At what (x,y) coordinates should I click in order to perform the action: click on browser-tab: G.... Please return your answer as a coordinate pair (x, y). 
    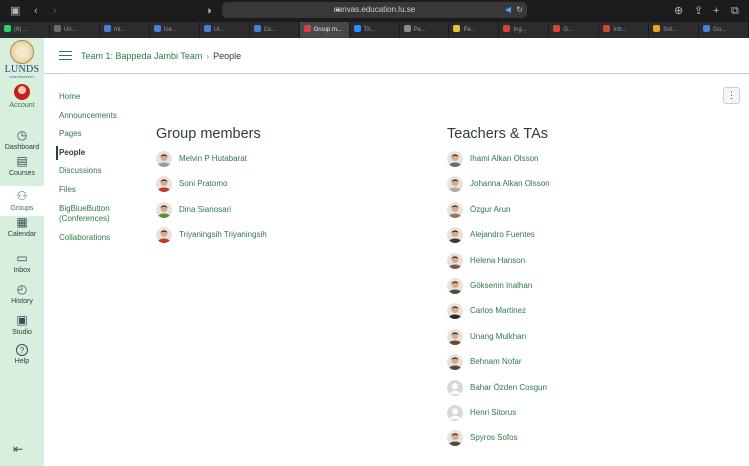
    Looking at the image, I should click on (574, 30).